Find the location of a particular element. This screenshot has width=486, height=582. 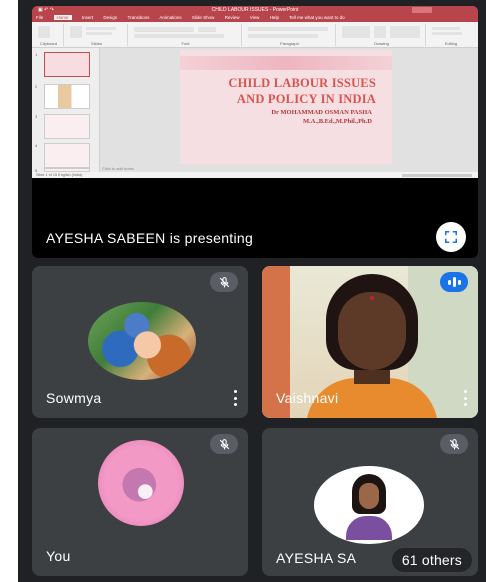

ribbon-group-label: Paragraph is located at coordinates (289, 43).